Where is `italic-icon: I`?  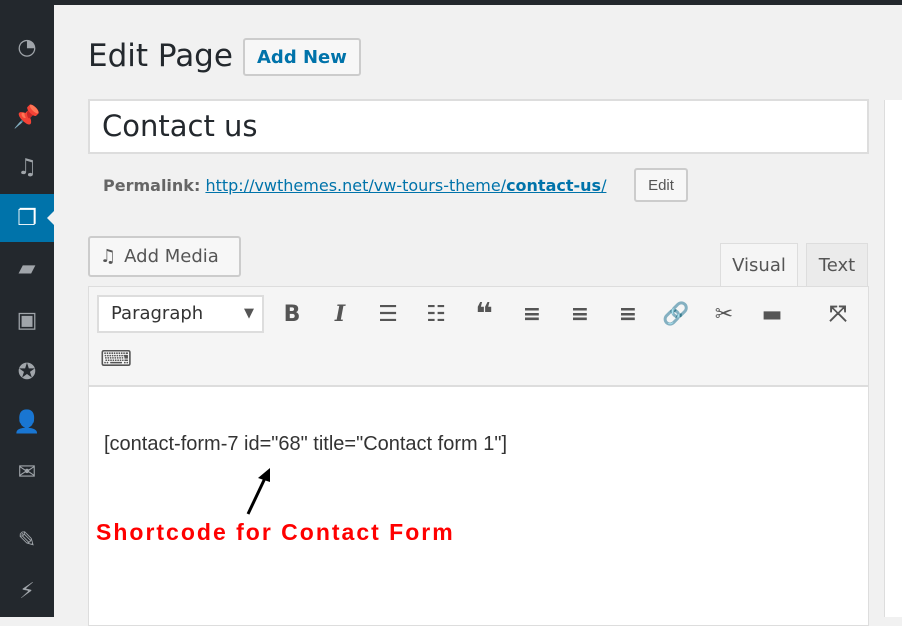
italic-icon: I is located at coordinates (340, 314).